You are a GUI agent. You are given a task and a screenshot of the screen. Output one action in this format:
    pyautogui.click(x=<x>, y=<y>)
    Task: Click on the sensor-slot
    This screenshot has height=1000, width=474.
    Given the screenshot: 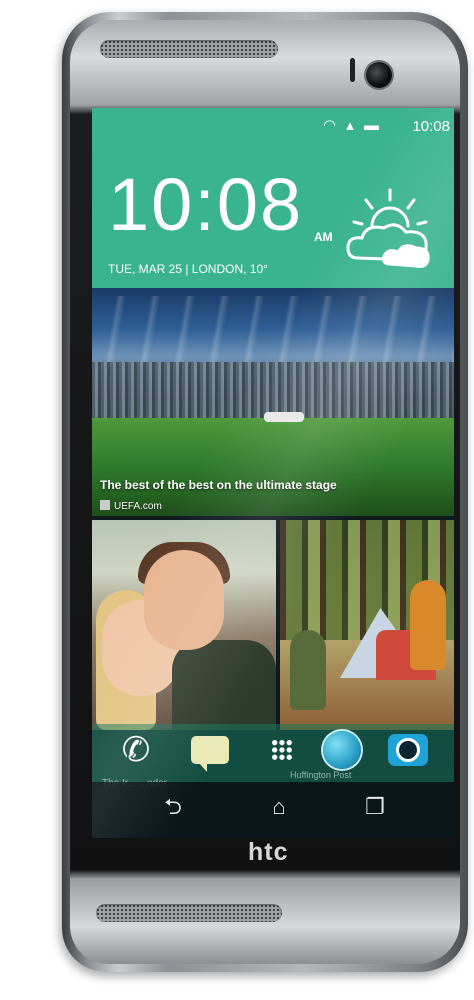 What is the action you would take?
    pyautogui.click(x=352, y=70)
    